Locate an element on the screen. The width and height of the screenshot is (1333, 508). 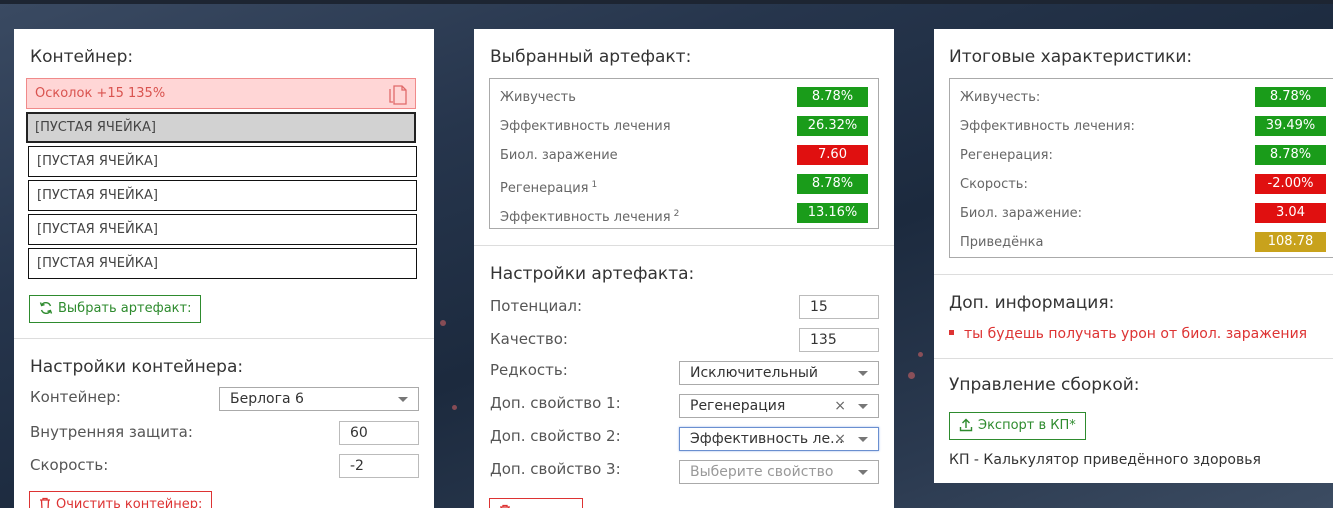
choose-artifact-button: Выбрать артефакт: is located at coordinates (115, 309).